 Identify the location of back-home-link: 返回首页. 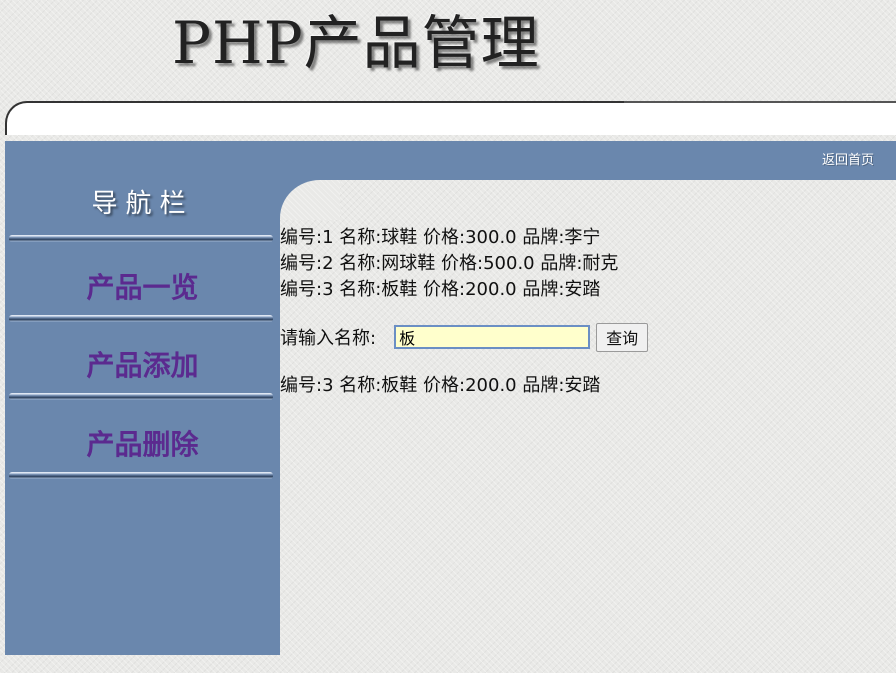
(848, 158).